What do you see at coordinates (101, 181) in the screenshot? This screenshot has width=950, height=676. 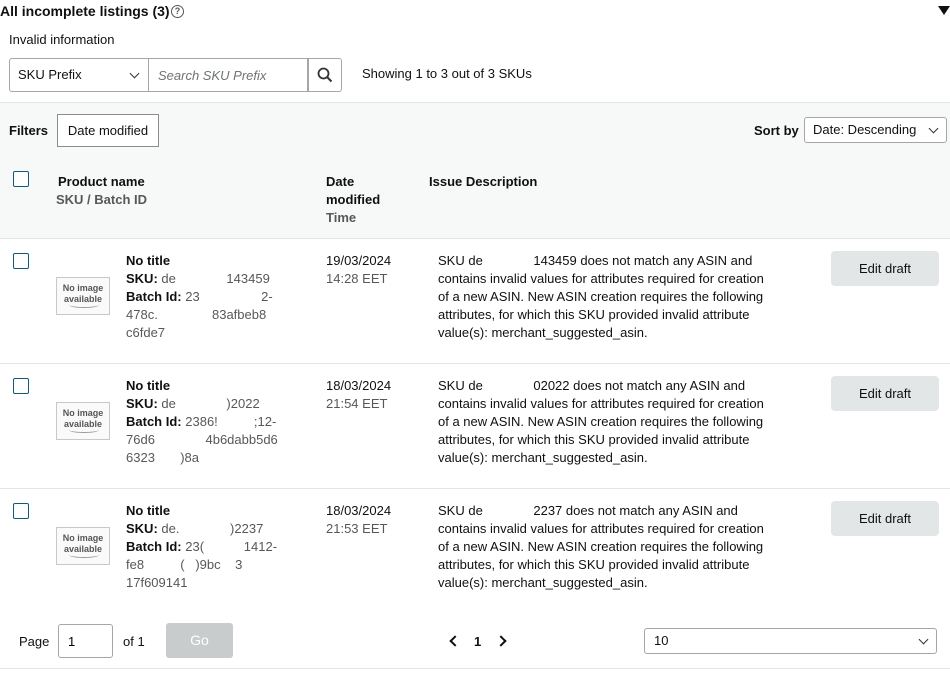 I see `col-product-name: Product name` at bounding box center [101, 181].